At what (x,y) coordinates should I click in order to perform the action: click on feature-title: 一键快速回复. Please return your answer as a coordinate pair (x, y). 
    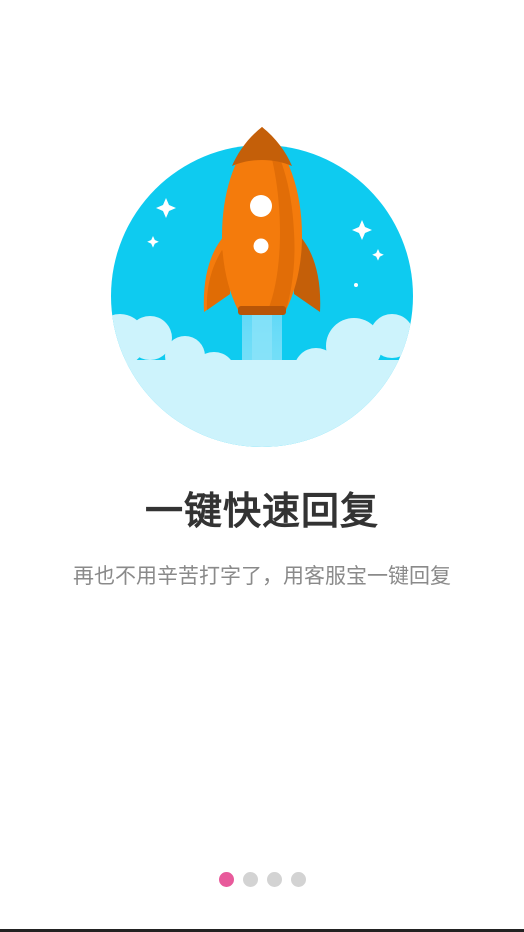
    Looking at the image, I should click on (261, 511).